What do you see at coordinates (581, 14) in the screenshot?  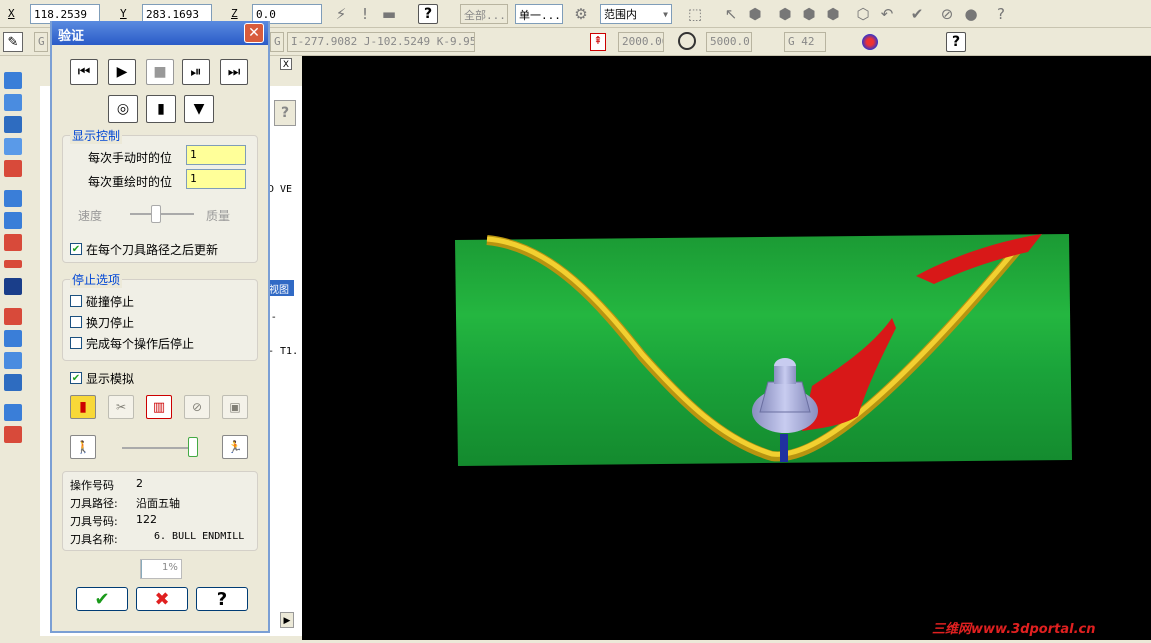 I see `gear-icon: ⚙` at bounding box center [581, 14].